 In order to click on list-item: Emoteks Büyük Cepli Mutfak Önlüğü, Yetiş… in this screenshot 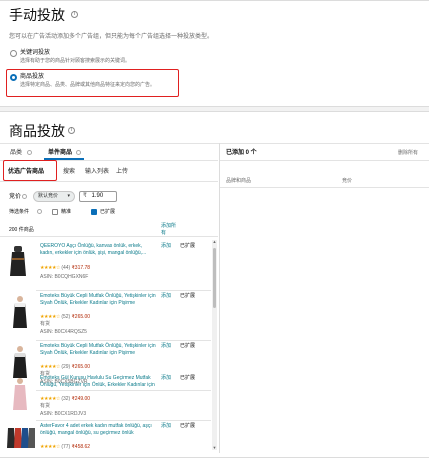, I will do `click(105, 314)`.